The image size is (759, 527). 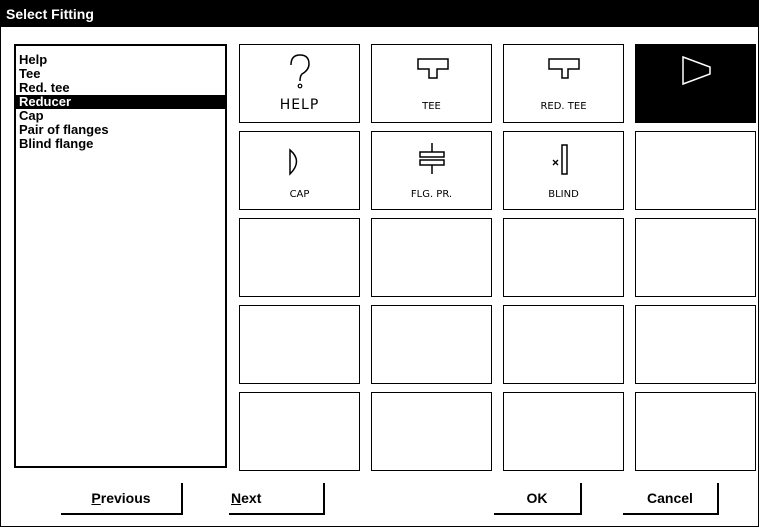 What do you see at coordinates (563, 194) in the screenshot?
I see `tile-blind-label: BLIND` at bounding box center [563, 194].